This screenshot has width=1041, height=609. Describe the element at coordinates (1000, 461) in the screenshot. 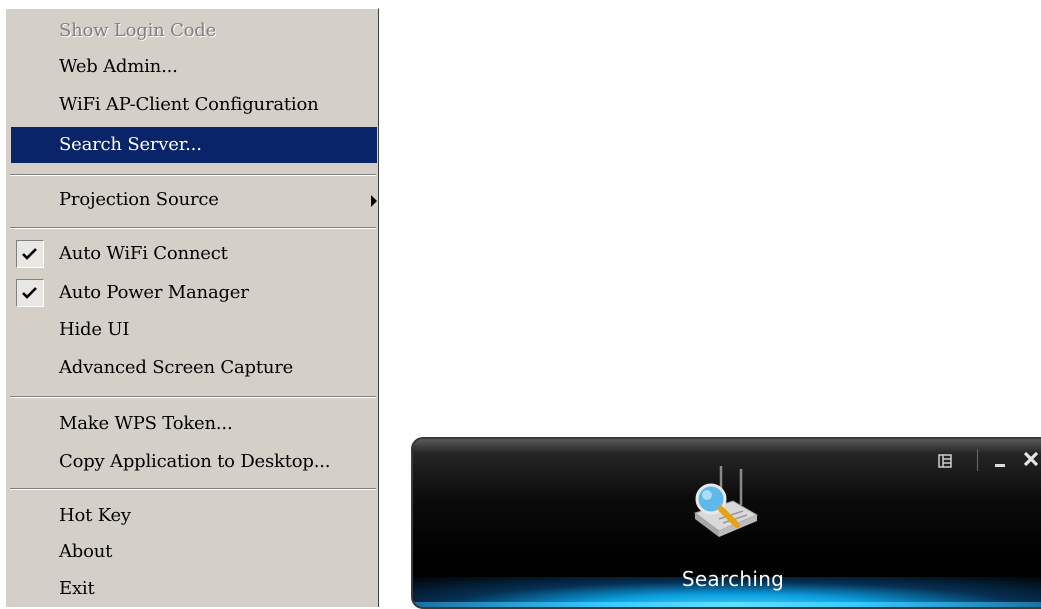

I see `minimize-icon` at that location.